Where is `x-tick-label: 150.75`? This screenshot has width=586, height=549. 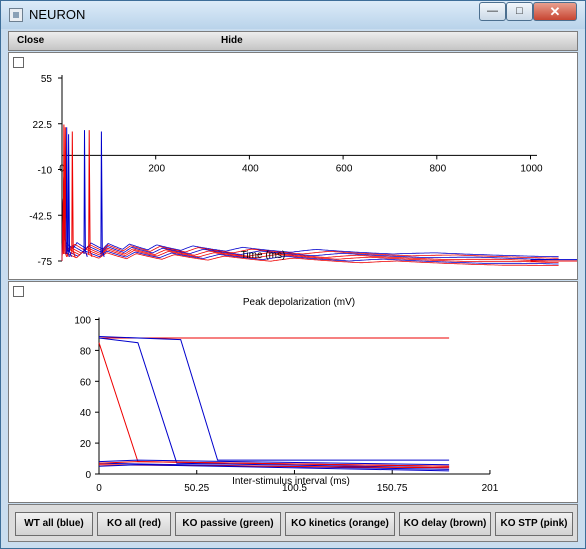
x-tick-label: 150.75 is located at coordinates (392, 488).